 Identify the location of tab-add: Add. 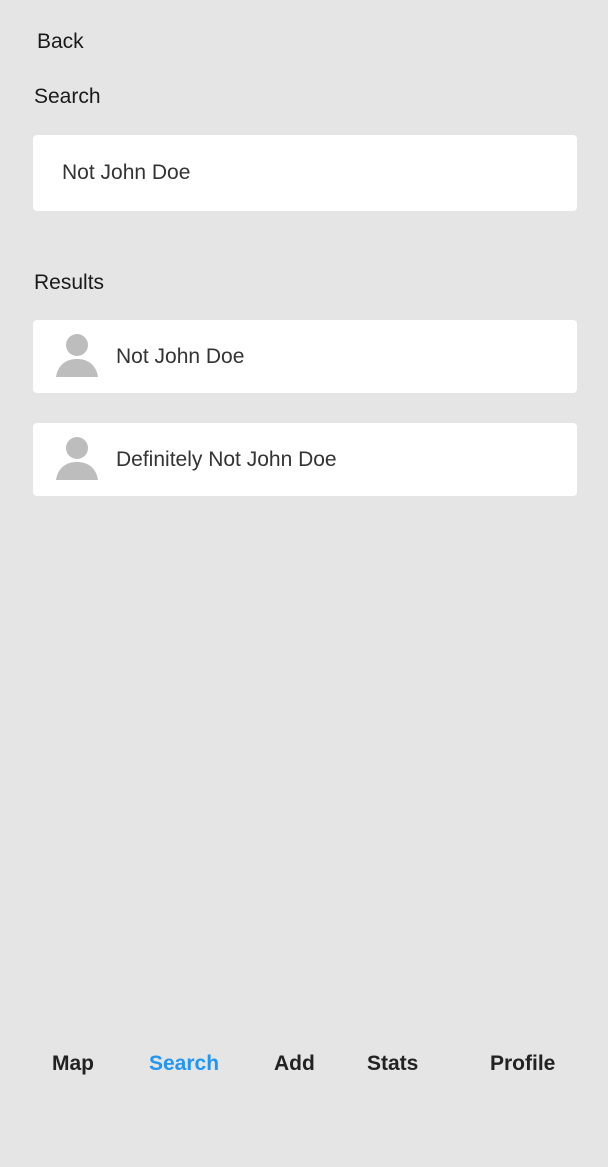
(294, 1064).